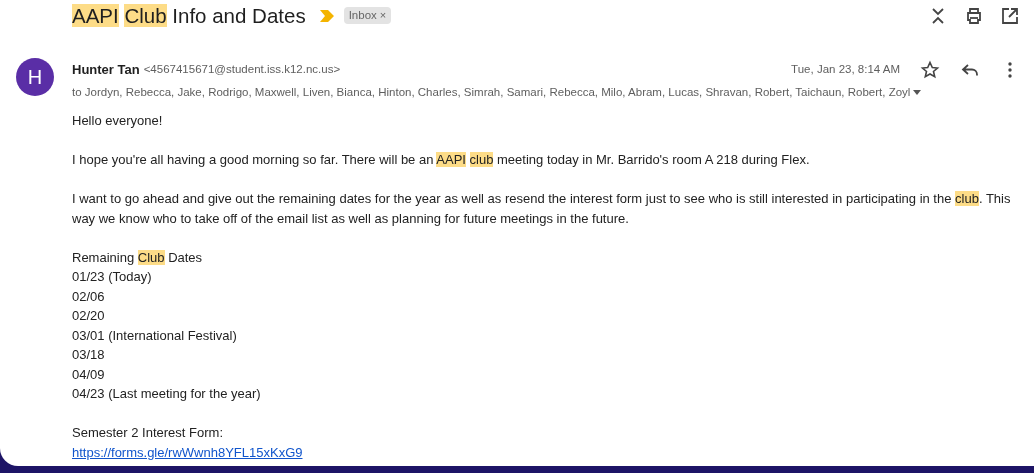 The height and width of the screenshot is (473, 1034). I want to click on avatar: H, so click(35, 77).